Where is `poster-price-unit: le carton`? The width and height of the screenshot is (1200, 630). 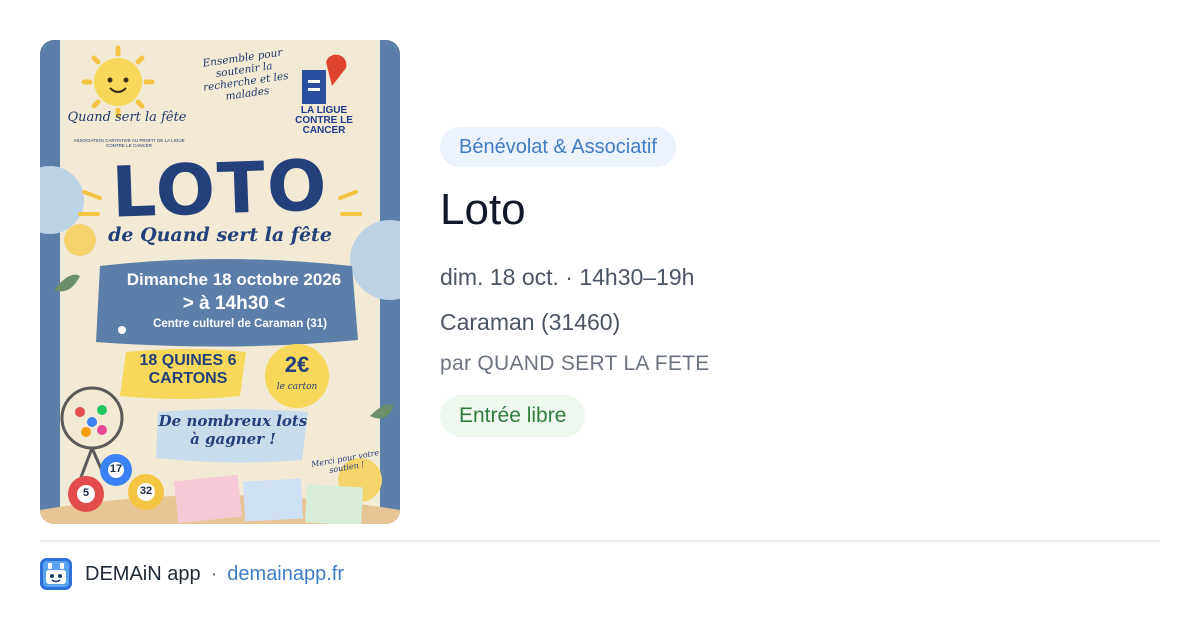 poster-price-unit: le carton is located at coordinates (297, 387).